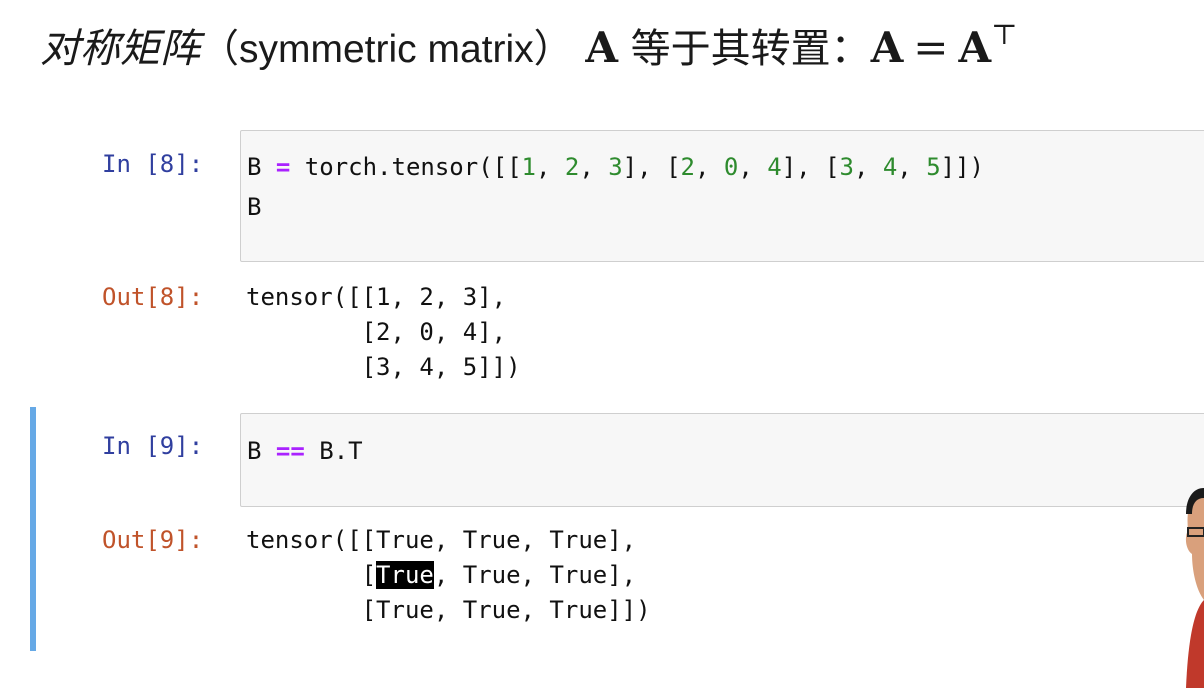 This screenshot has height=688, width=1204. What do you see at coordinates (887, 47) in the screenshot?
I see `equation-left: A` at bounding box center [887, 47].